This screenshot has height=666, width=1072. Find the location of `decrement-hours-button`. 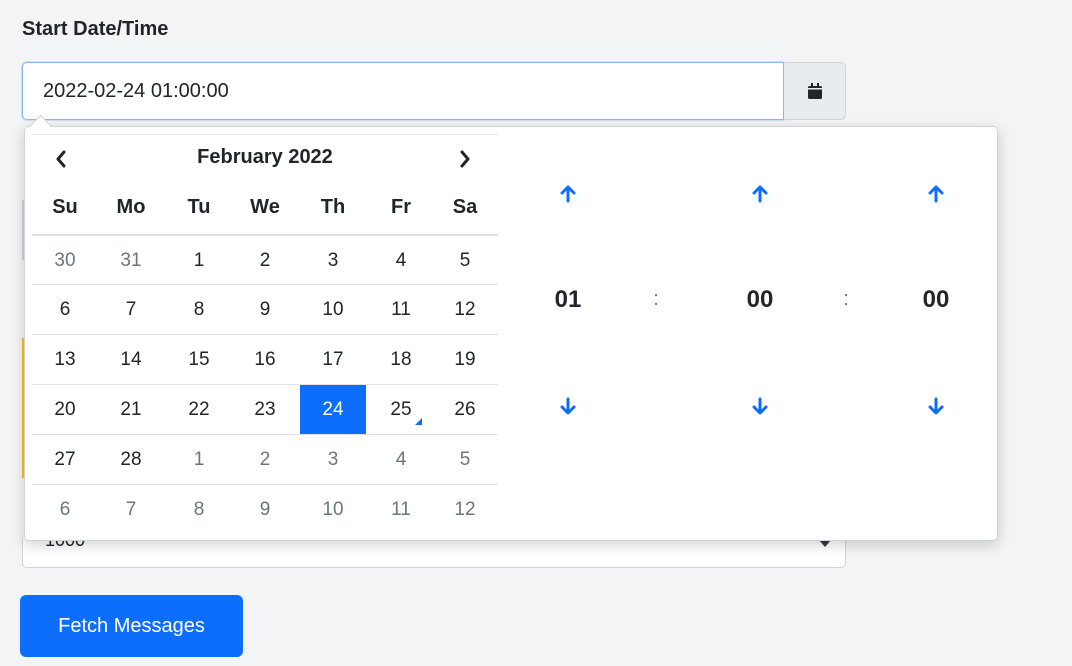

decrement-hours-button is located at coordinates (568, 406).